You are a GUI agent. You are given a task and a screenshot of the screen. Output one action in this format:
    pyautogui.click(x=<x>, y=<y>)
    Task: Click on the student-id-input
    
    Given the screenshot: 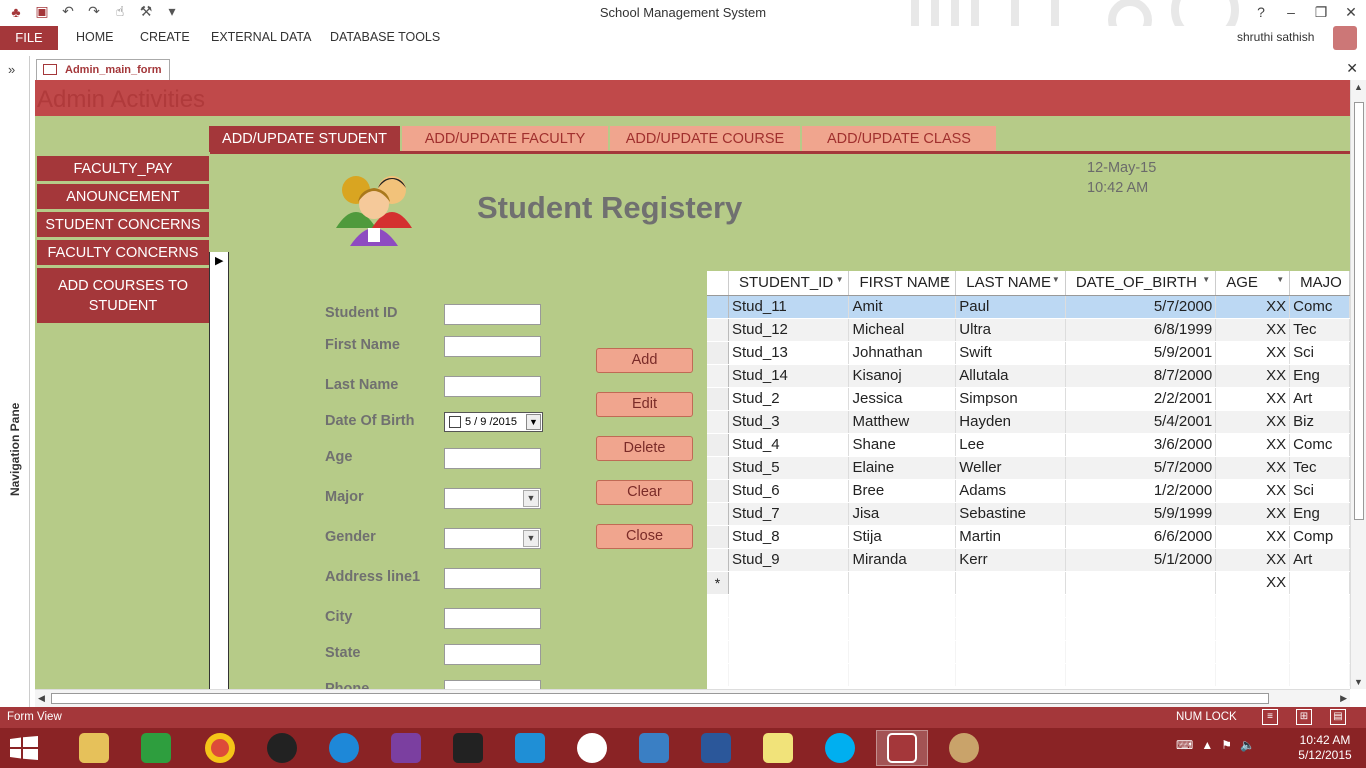 What is the action you would take?
    pyautogui.click(x=492, y=314)
    